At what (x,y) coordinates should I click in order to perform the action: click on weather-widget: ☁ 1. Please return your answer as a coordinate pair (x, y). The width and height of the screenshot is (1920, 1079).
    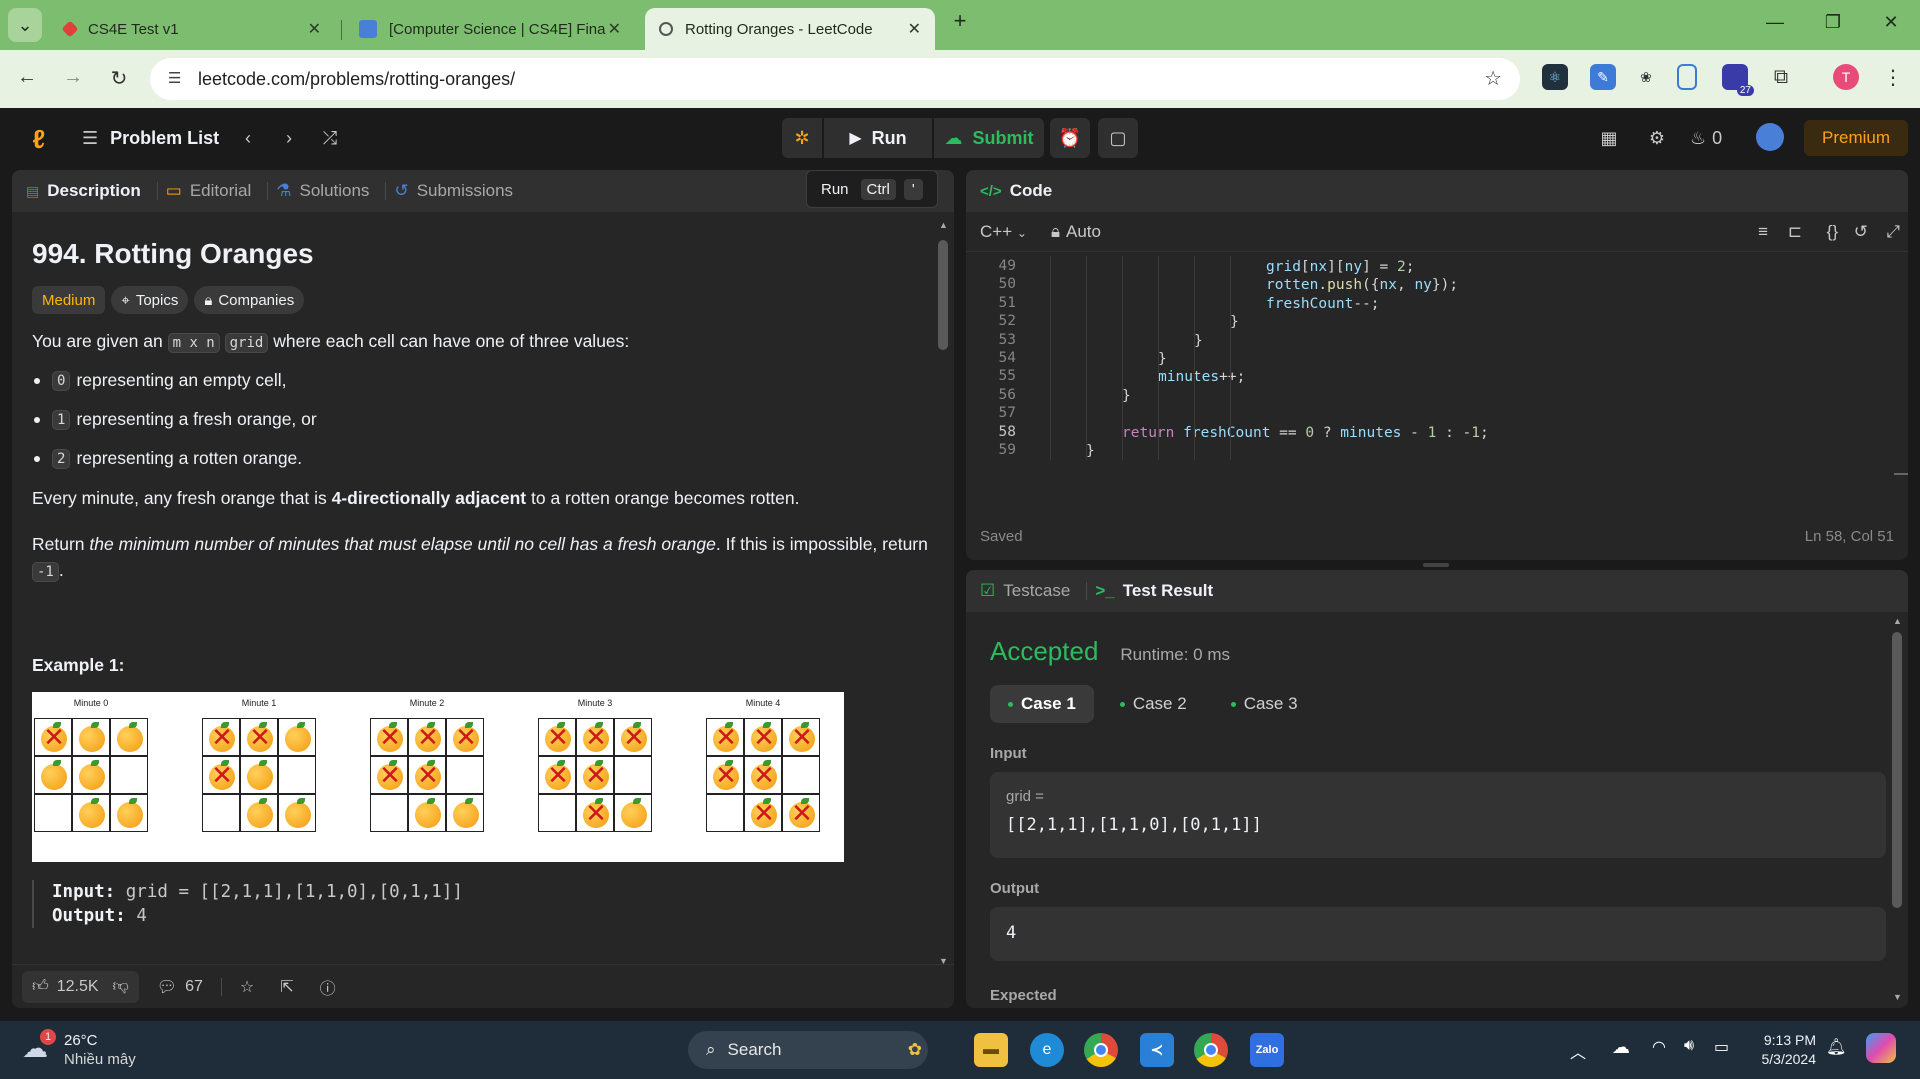
    Looking at the image, I should click on (39, 1048).